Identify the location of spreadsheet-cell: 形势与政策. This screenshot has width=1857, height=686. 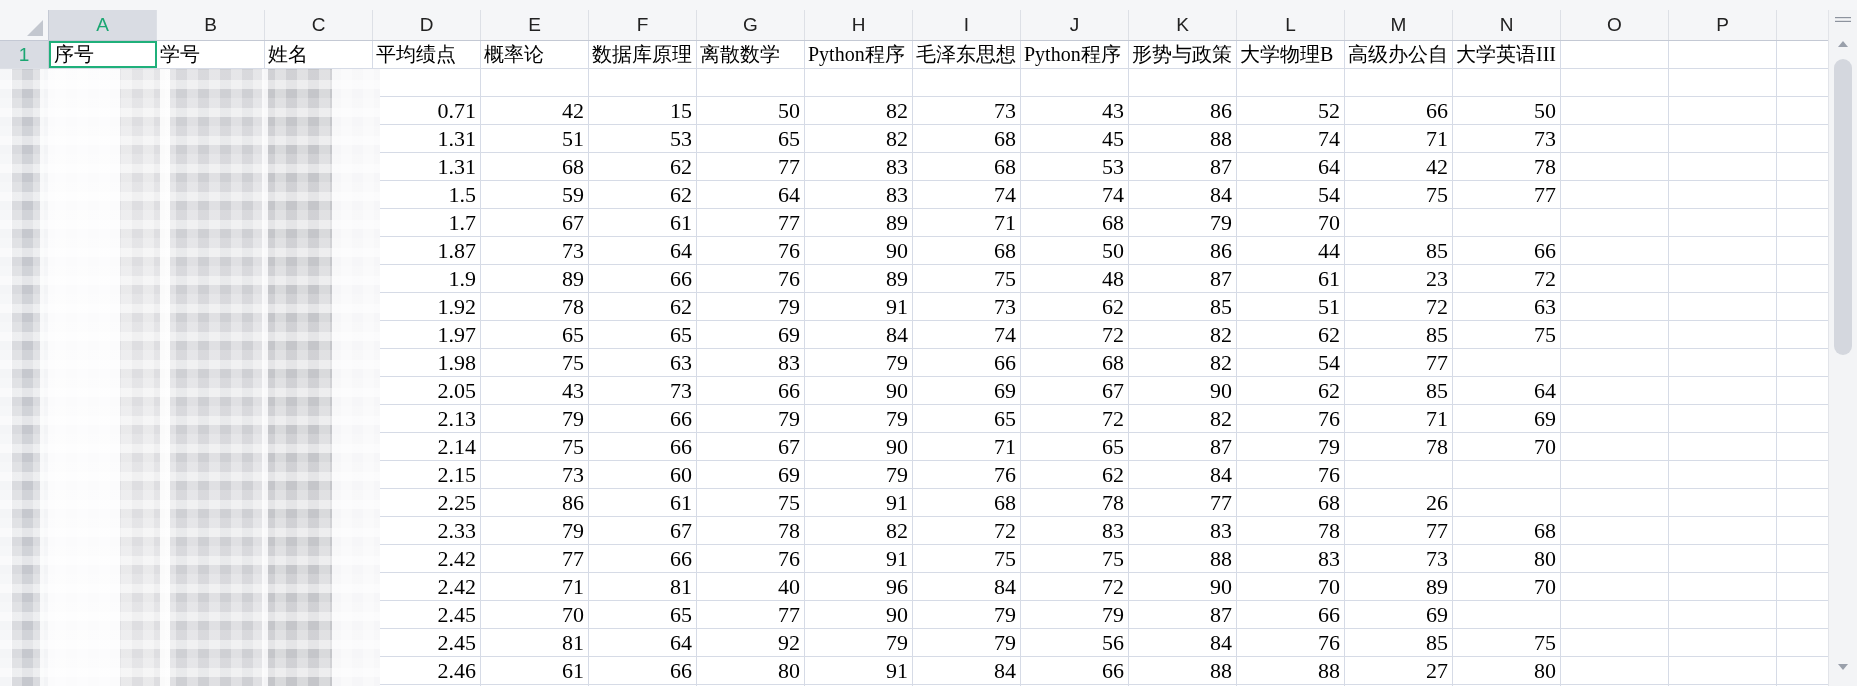
(1183, 54).